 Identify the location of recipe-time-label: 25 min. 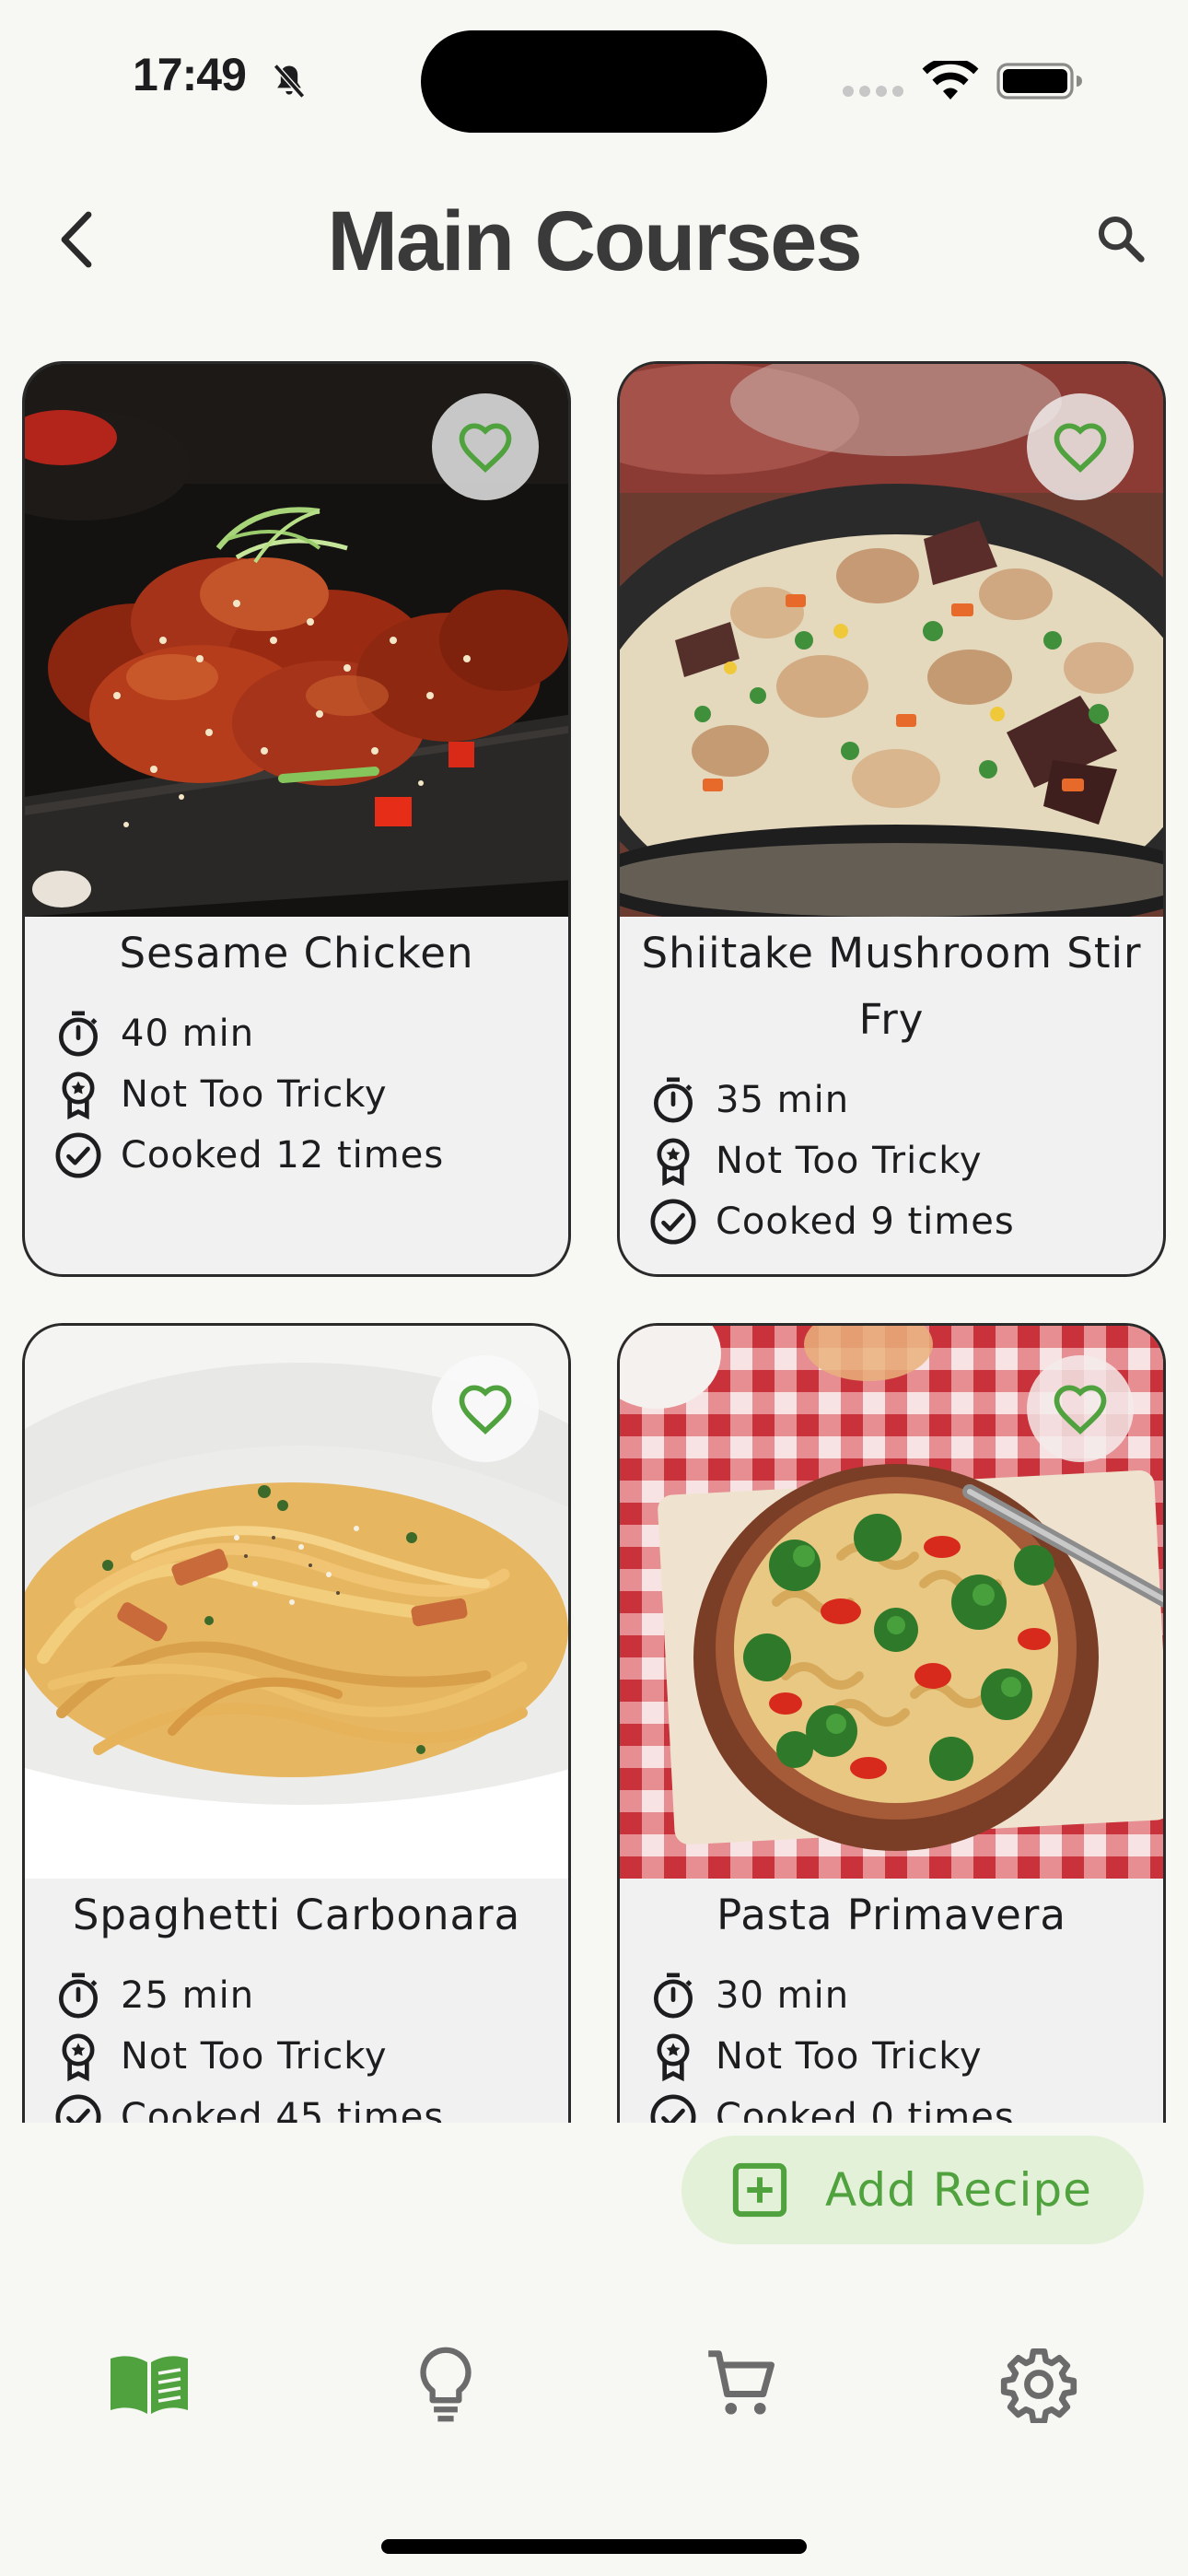
(188, 1995).